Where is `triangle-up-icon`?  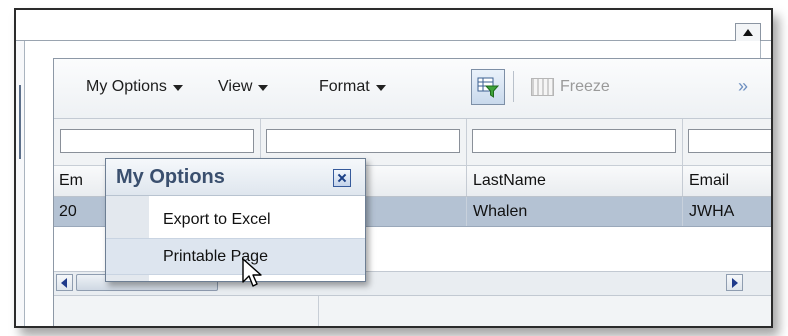
triangle-up-icon is located at coordinates (748, 32).